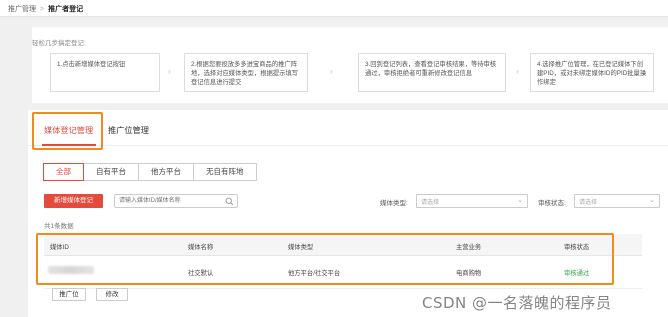 The width and height of the screenshot is (668, 317). What do you see at coordinates (73, 201) in the screenshot?
I see `add-media-button: 新增媒体登记` at bounding box center [73, 201].